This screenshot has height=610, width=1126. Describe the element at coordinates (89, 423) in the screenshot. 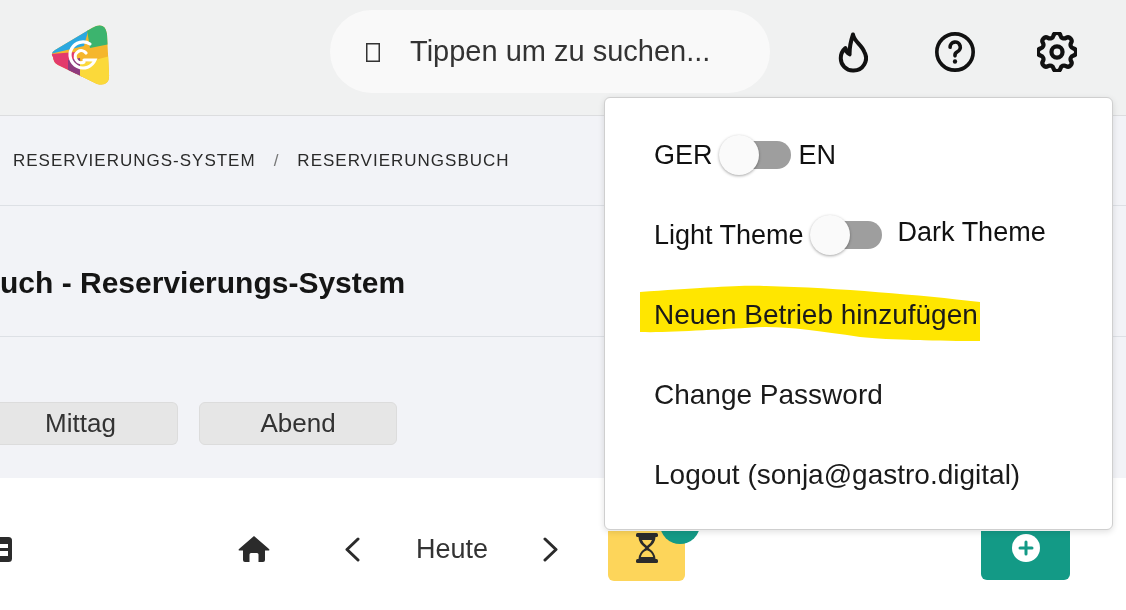

I see `shift-button: Mittag` at that location.